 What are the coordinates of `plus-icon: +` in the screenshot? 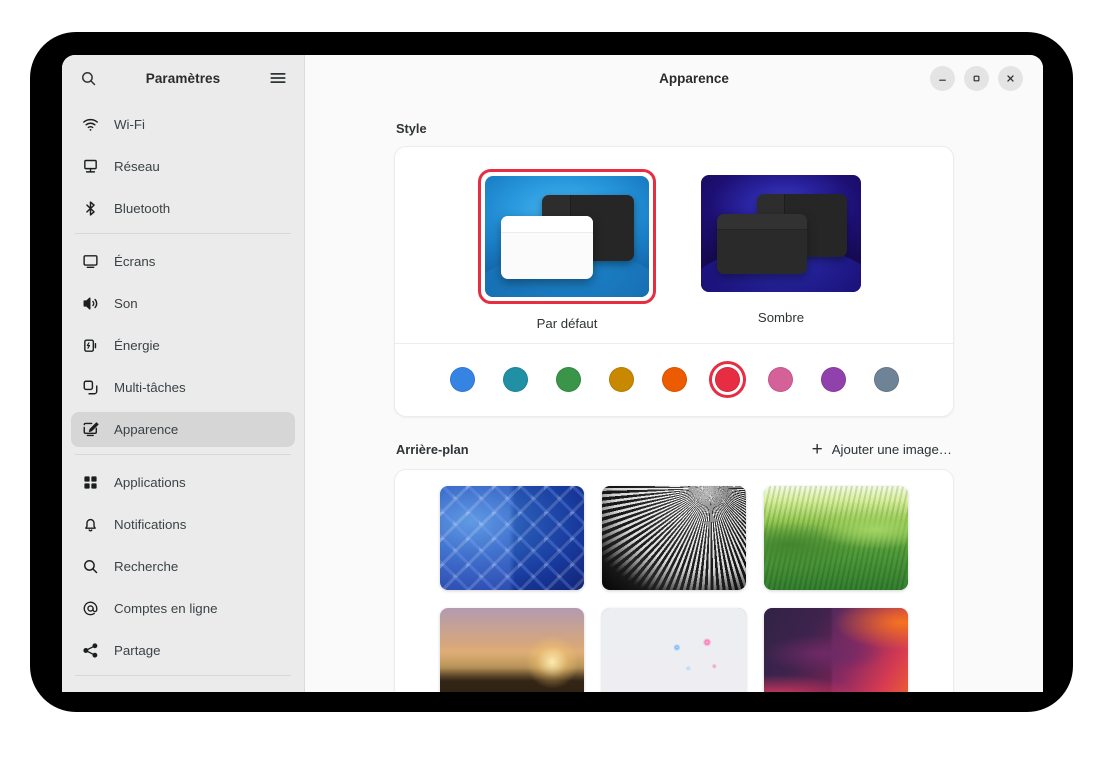 It's located at (817, 449).